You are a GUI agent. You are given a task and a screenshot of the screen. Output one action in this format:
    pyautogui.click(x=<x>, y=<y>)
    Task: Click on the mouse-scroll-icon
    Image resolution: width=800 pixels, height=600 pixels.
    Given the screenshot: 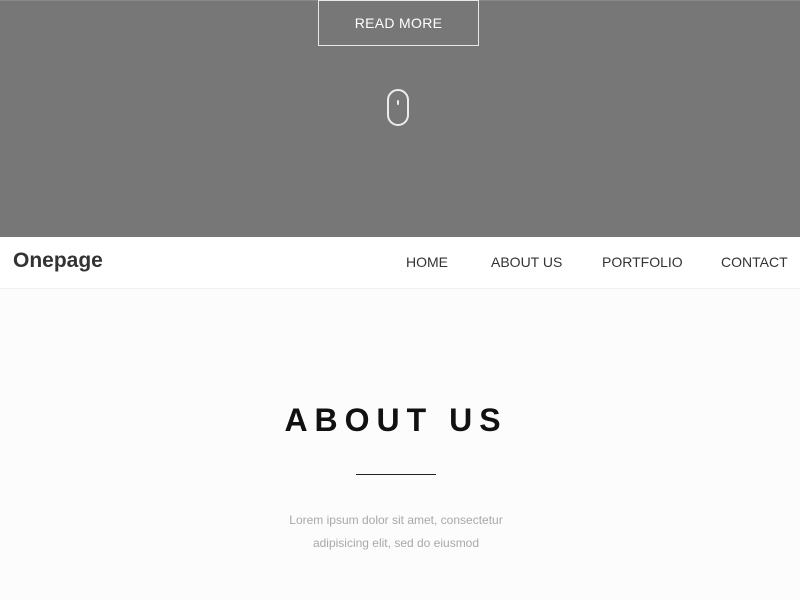 What is the action you would take?
    pyautogui.click(x=398, y=107)
    